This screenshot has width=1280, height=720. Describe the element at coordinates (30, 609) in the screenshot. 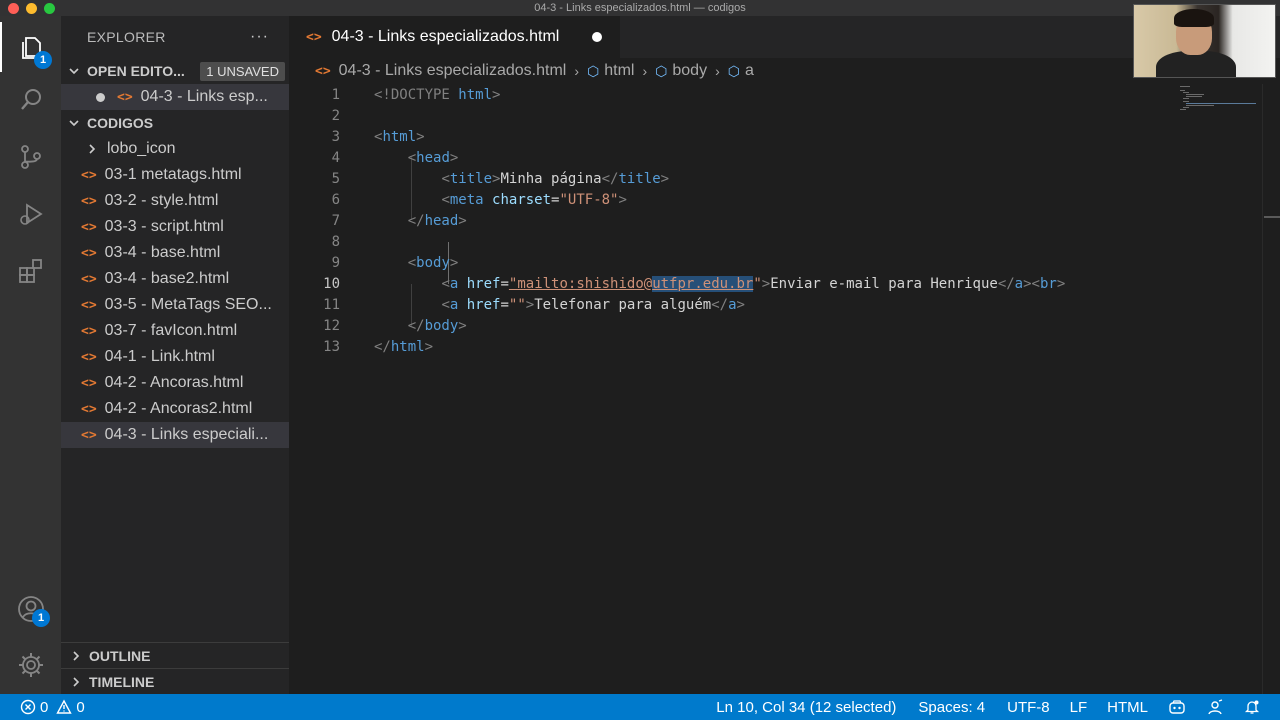

I see `accounts-activity: 1` at that location.